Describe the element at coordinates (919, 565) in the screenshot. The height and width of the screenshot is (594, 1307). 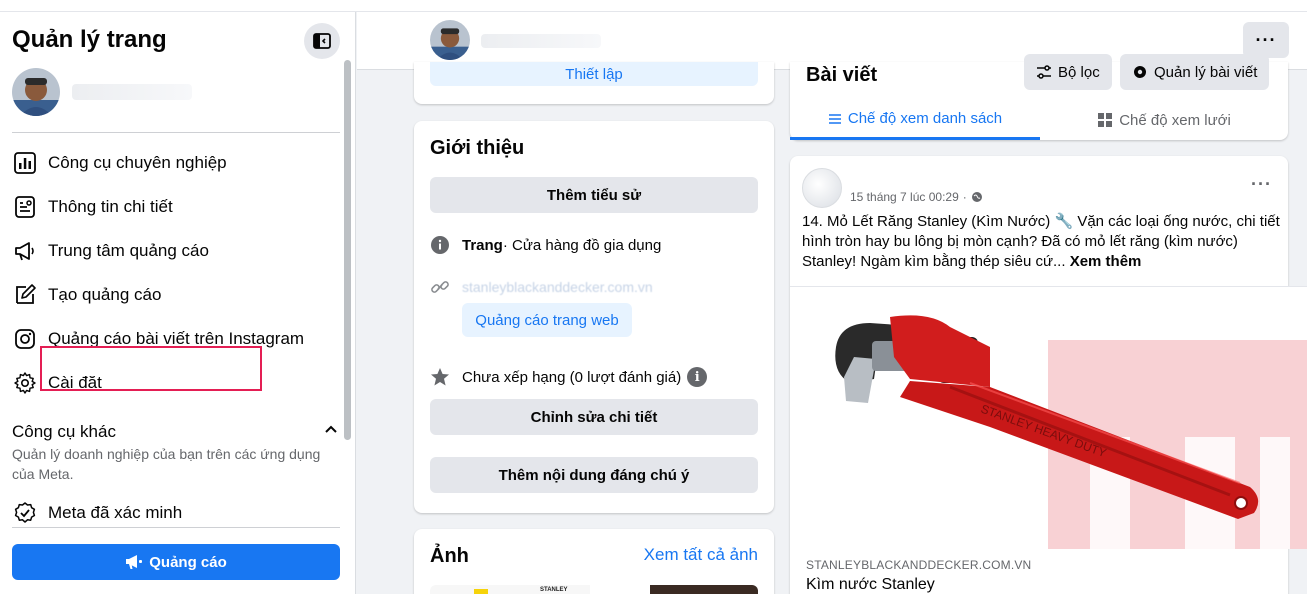
I see `link-preview-domain: STANLEYBLACKANDDECKER.COM.VN` at that location.